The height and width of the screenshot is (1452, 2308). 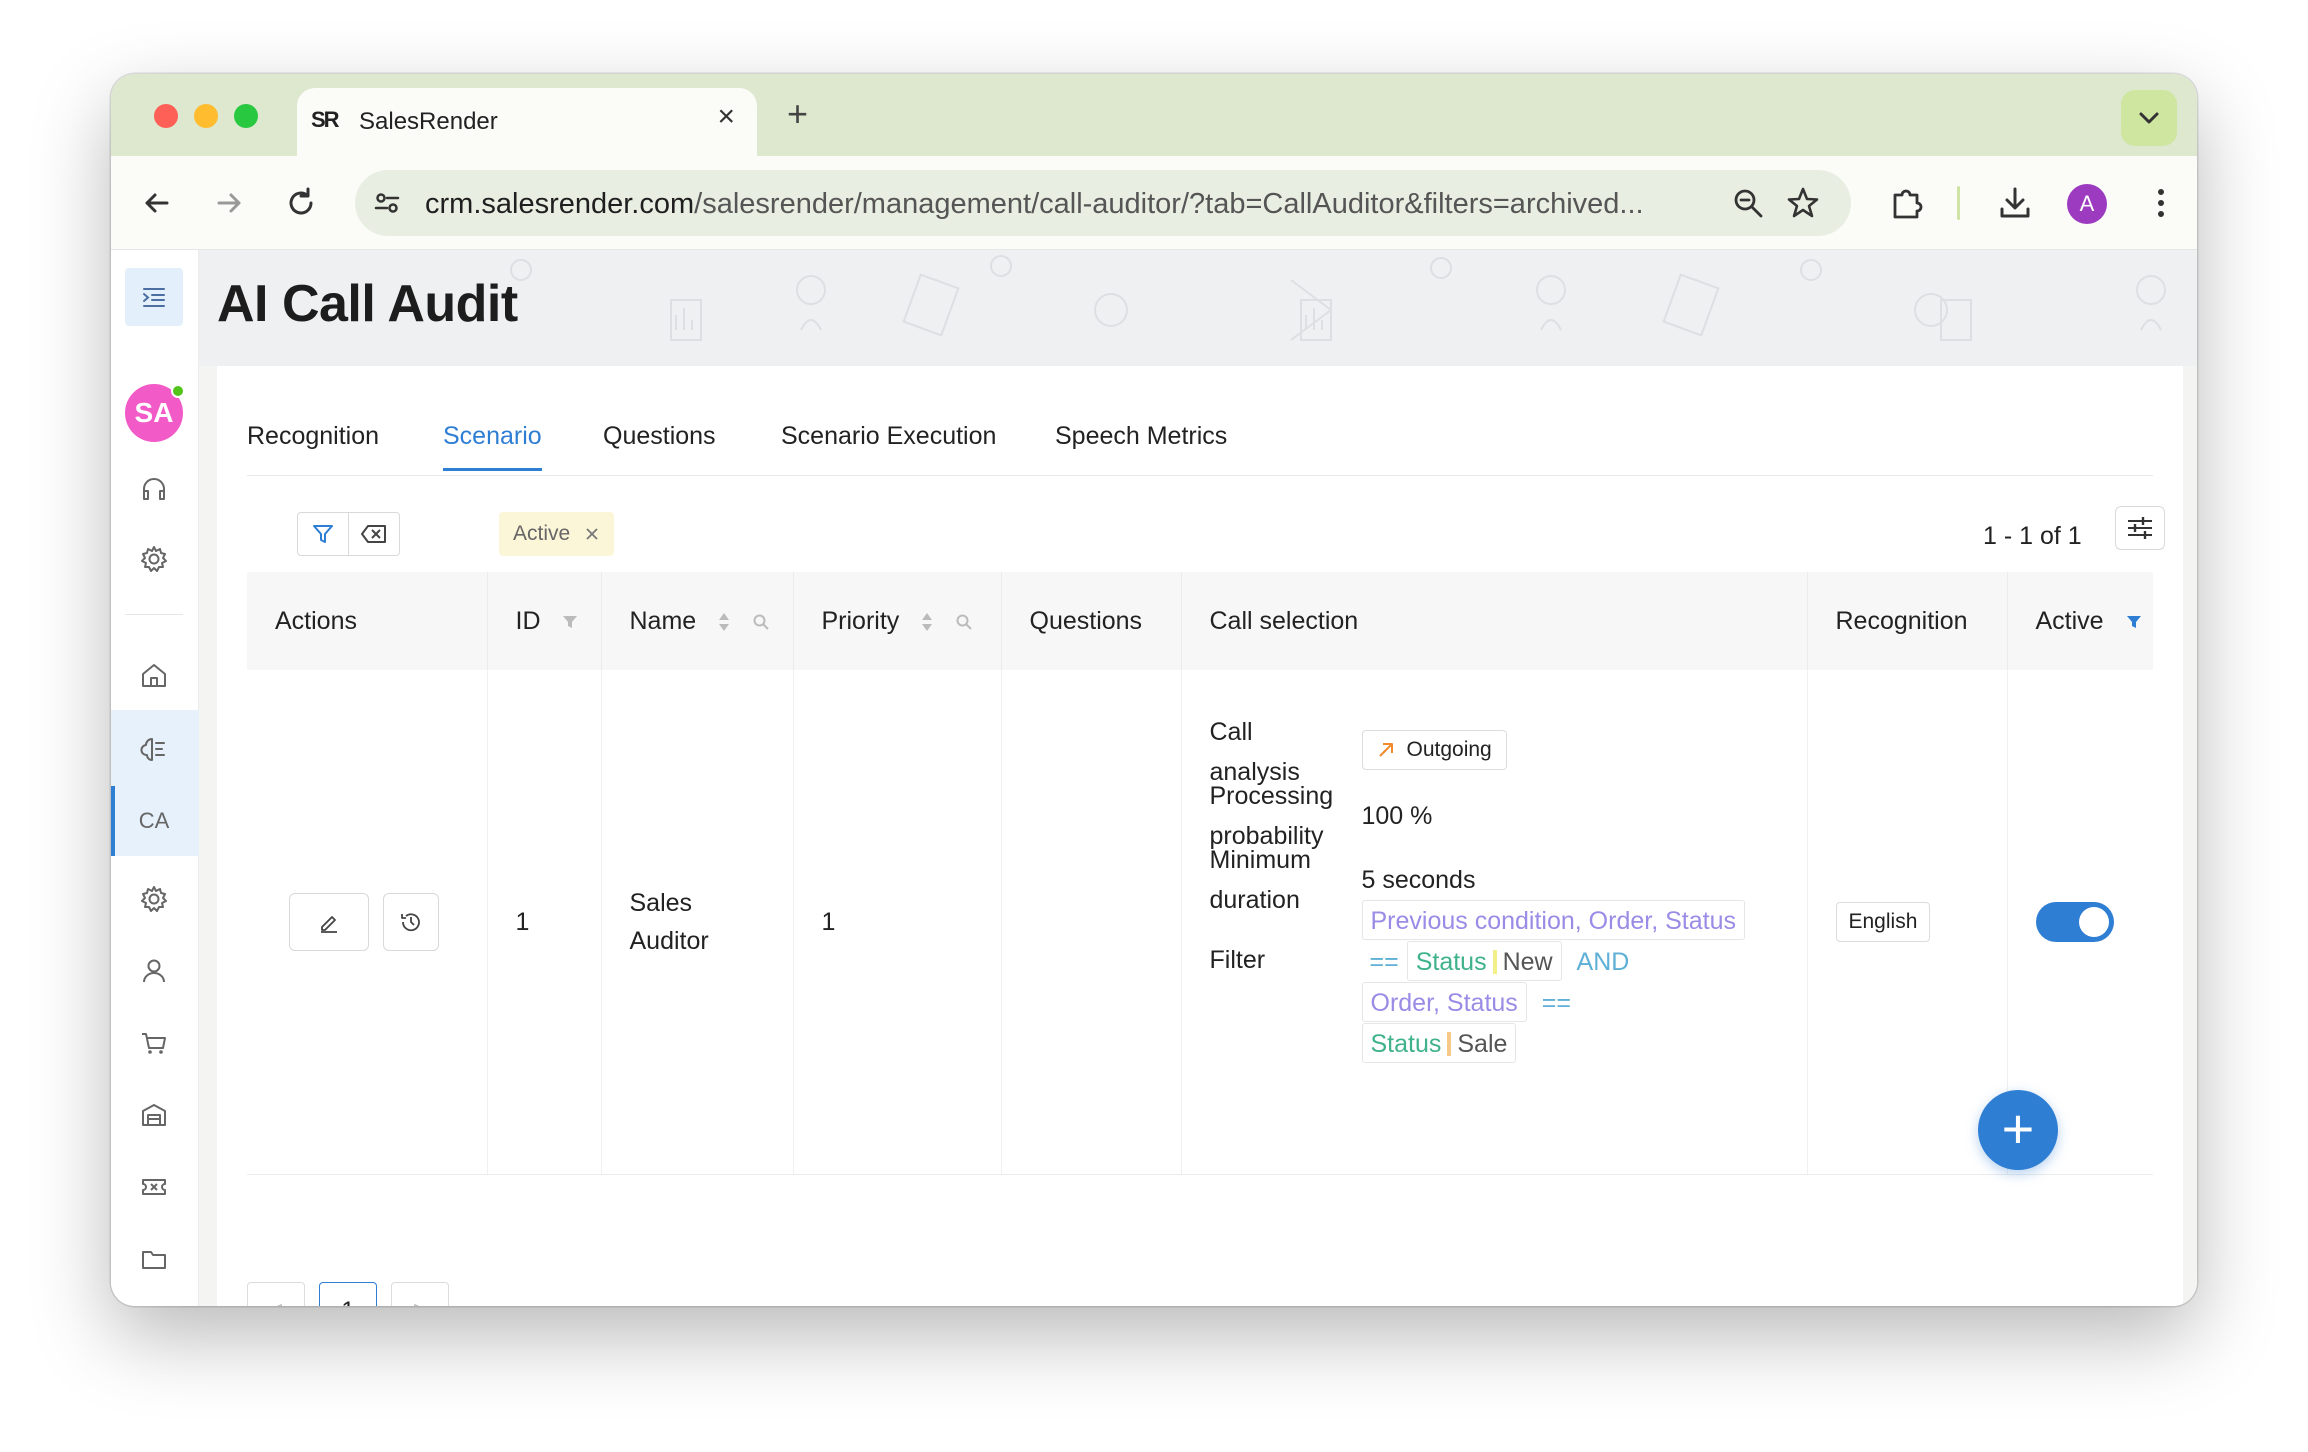 I want to click on extensions-button, so click(x=1907, y=203).